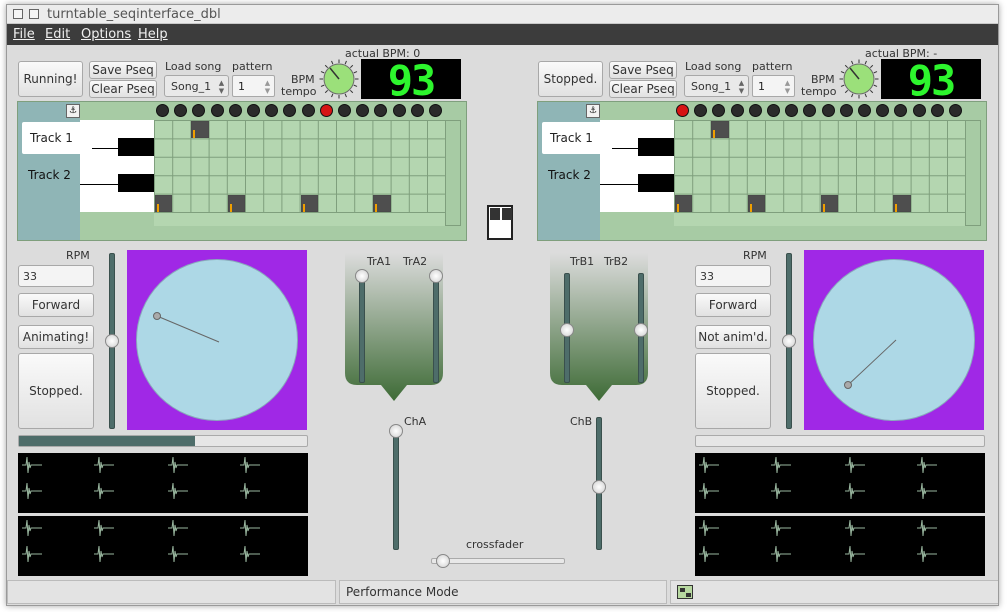 The height and width of the screenshot is (612, 1007). I want to click on deck-a-tempo-label: tempo, so click(299, 91).